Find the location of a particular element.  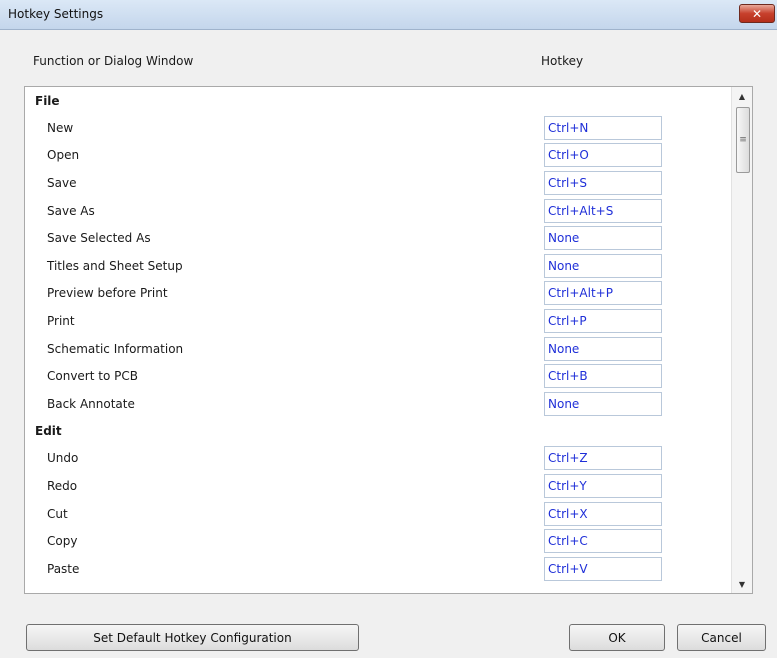

function-label: Back Annotate is located at coordinates (91, 403).